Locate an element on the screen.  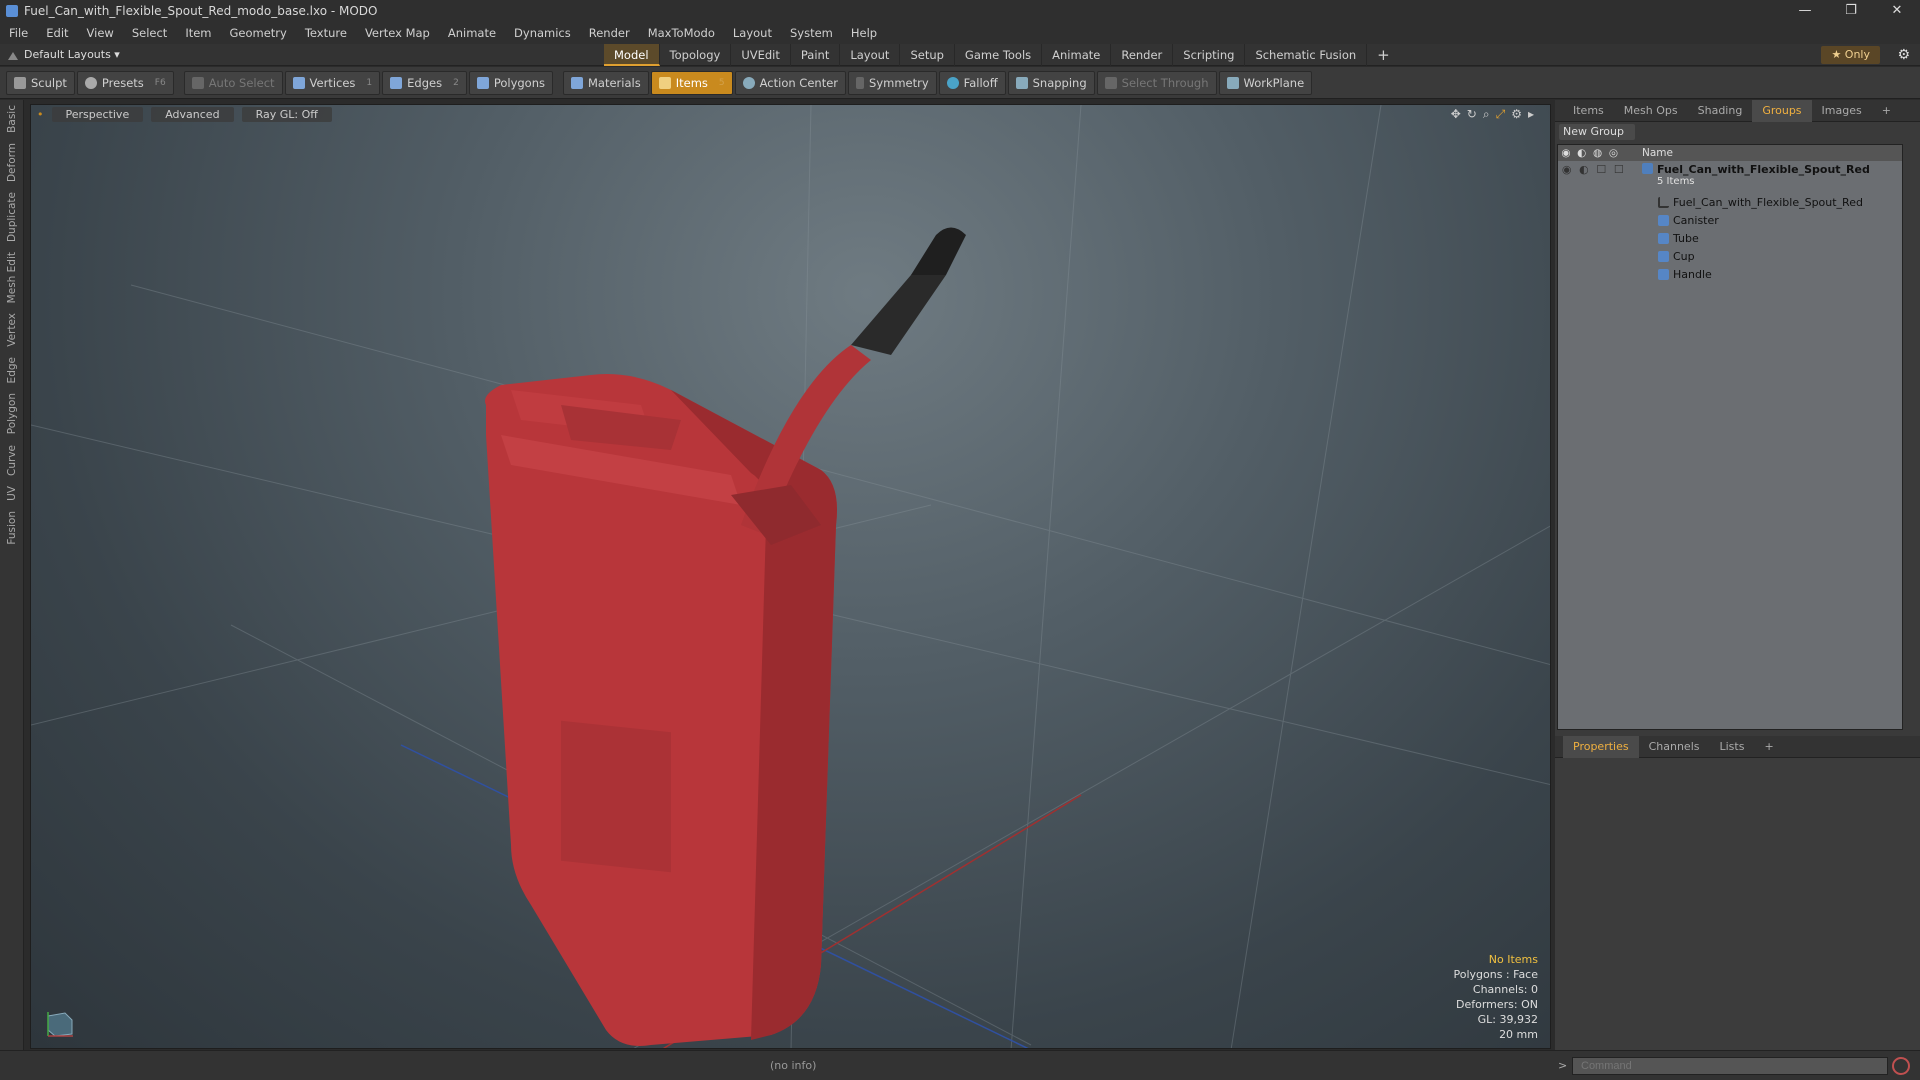
menu-layout: Layout is located at coordinates (752, 33).